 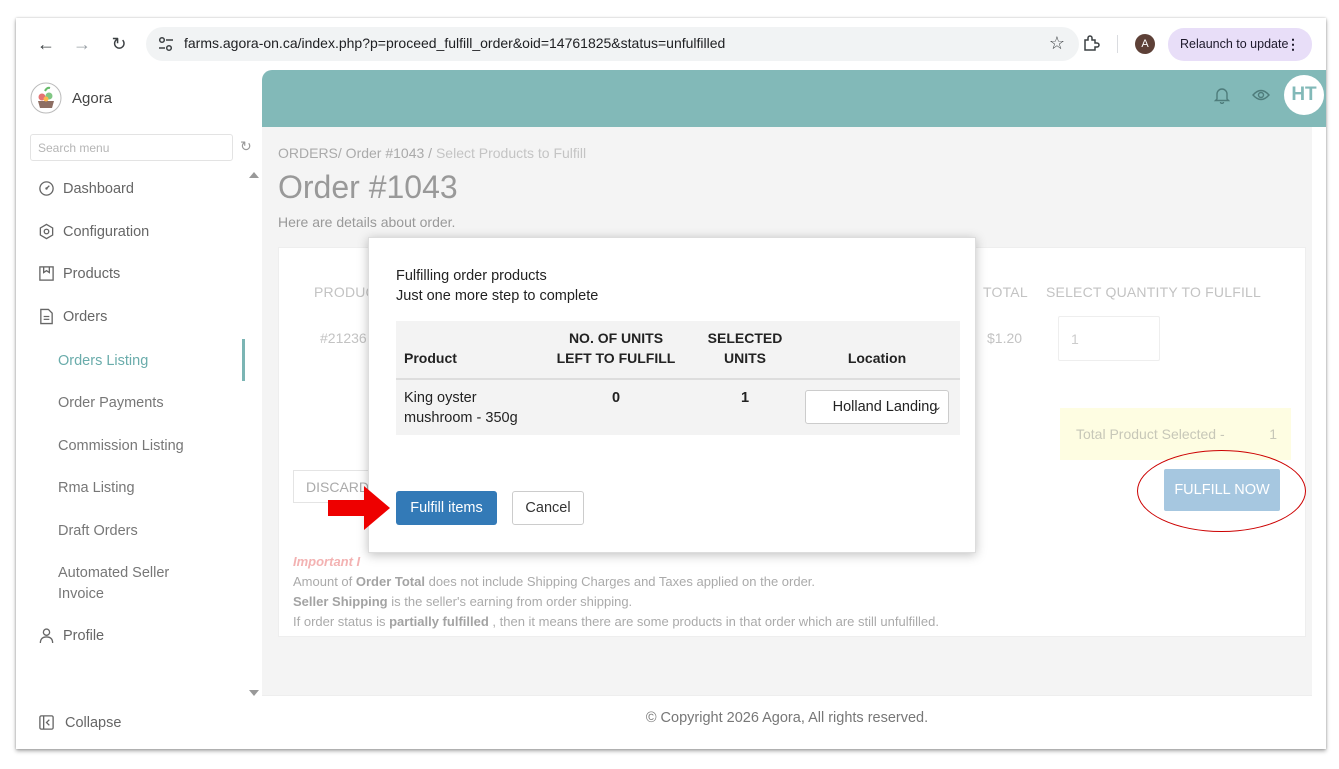 I want to click on reload-icon: ↻, so click(x=119, y=44).